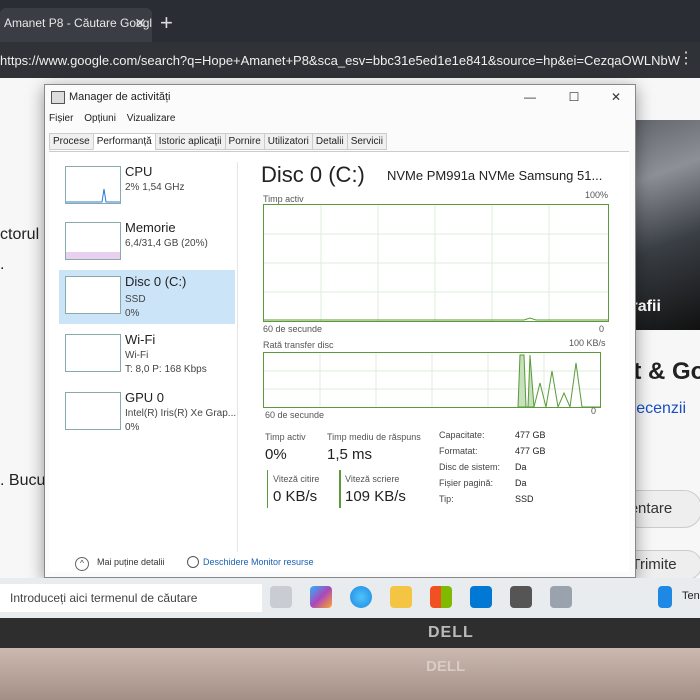  Describe the element at coordinates (281, 597) in the screenshot. I see `task-view-icon` at that location.